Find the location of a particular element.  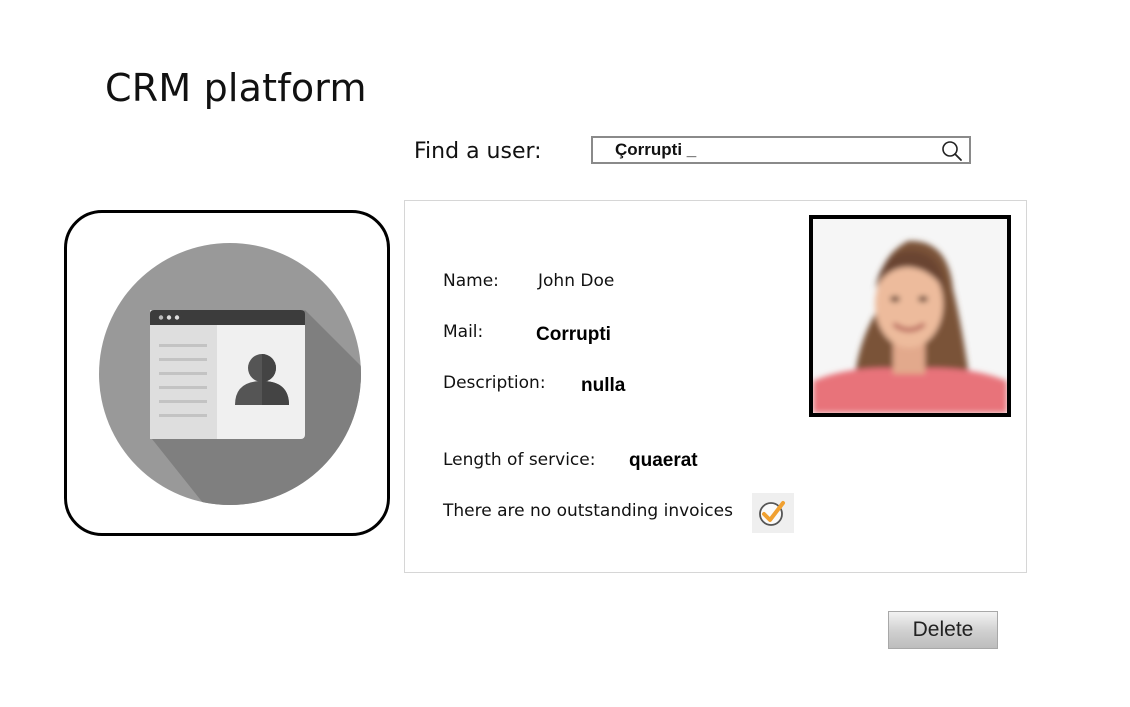

name-value: John Doe is located at coordinates (576, 281).